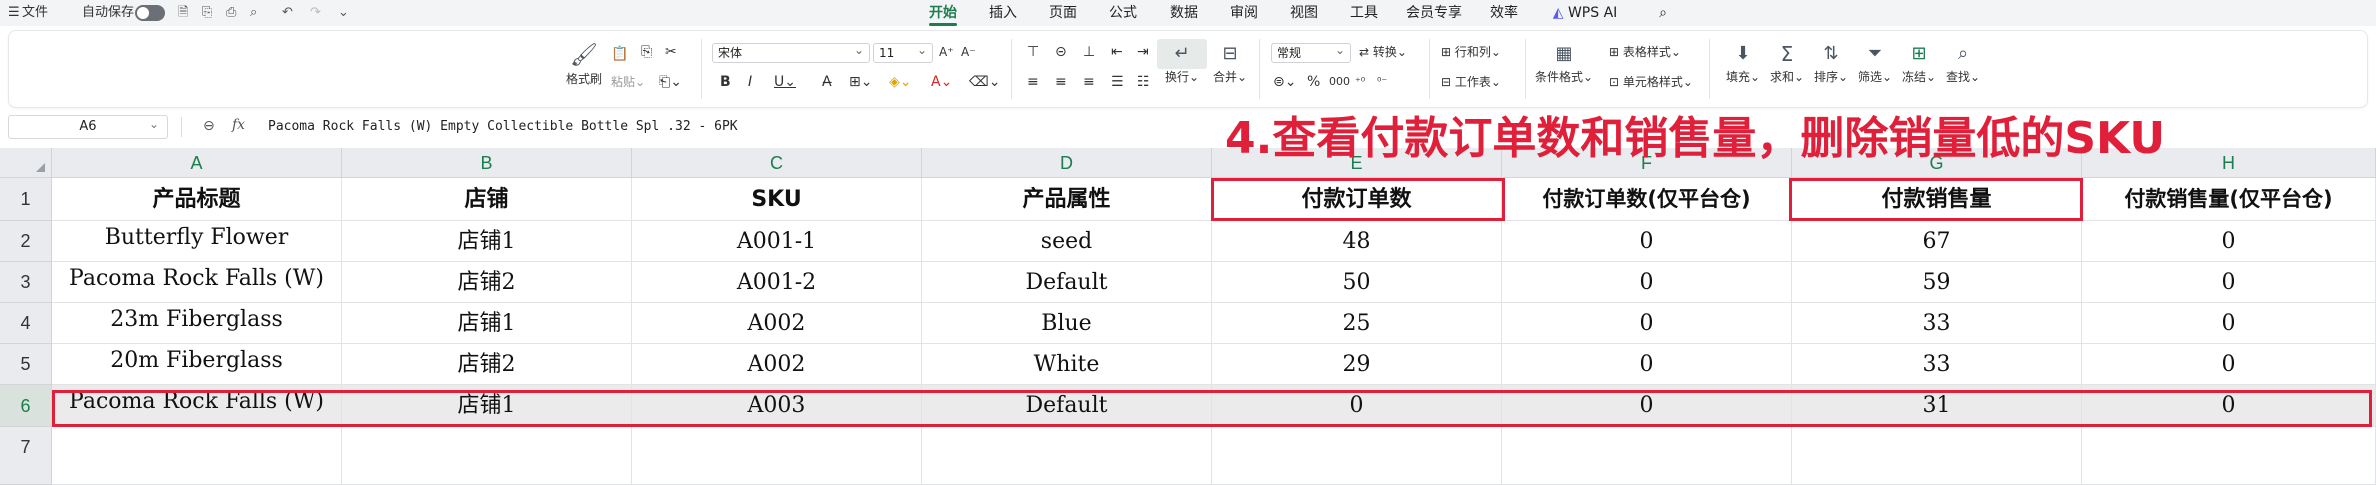  Describe the element at coordinates (777, 241) in the screenshot. I see `cell-sku: A001-1` at that location.